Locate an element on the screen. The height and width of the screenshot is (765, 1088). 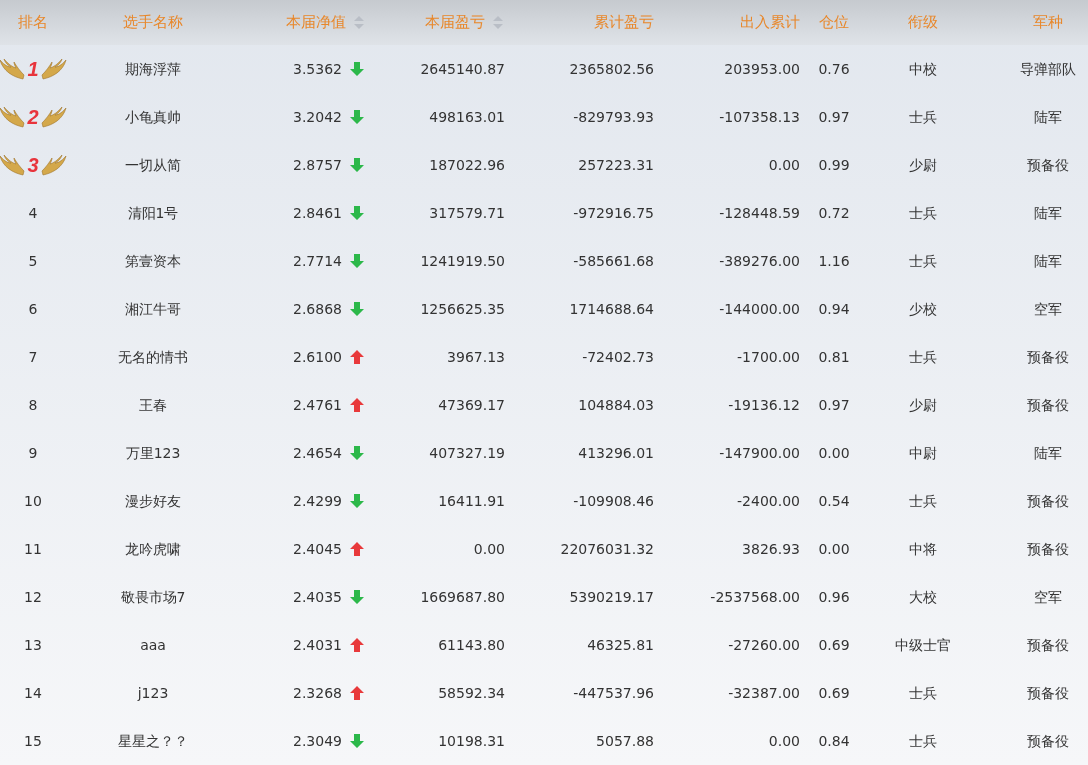
table-cell-text: -585661.68 is located at coordinates (613, 261).